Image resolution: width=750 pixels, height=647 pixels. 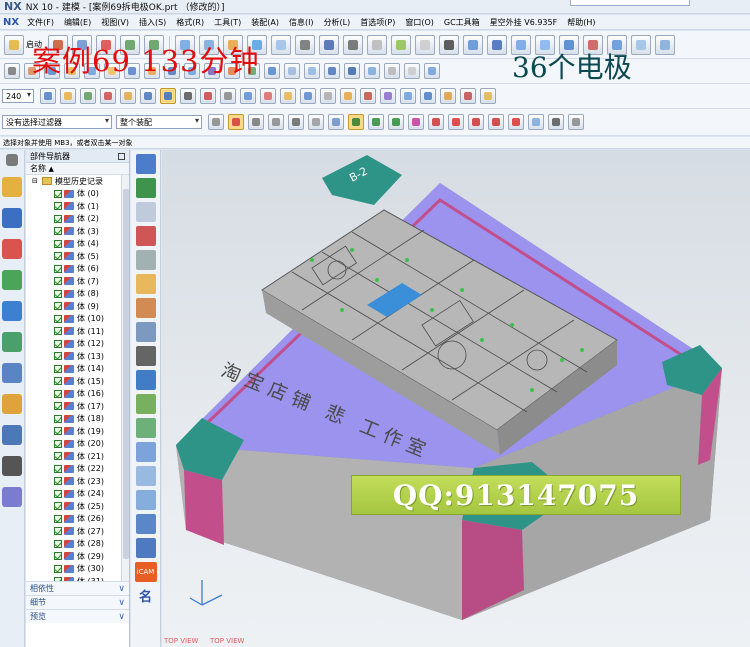 I want to click on extract-geometry-icon, so click(x=352, y=71).